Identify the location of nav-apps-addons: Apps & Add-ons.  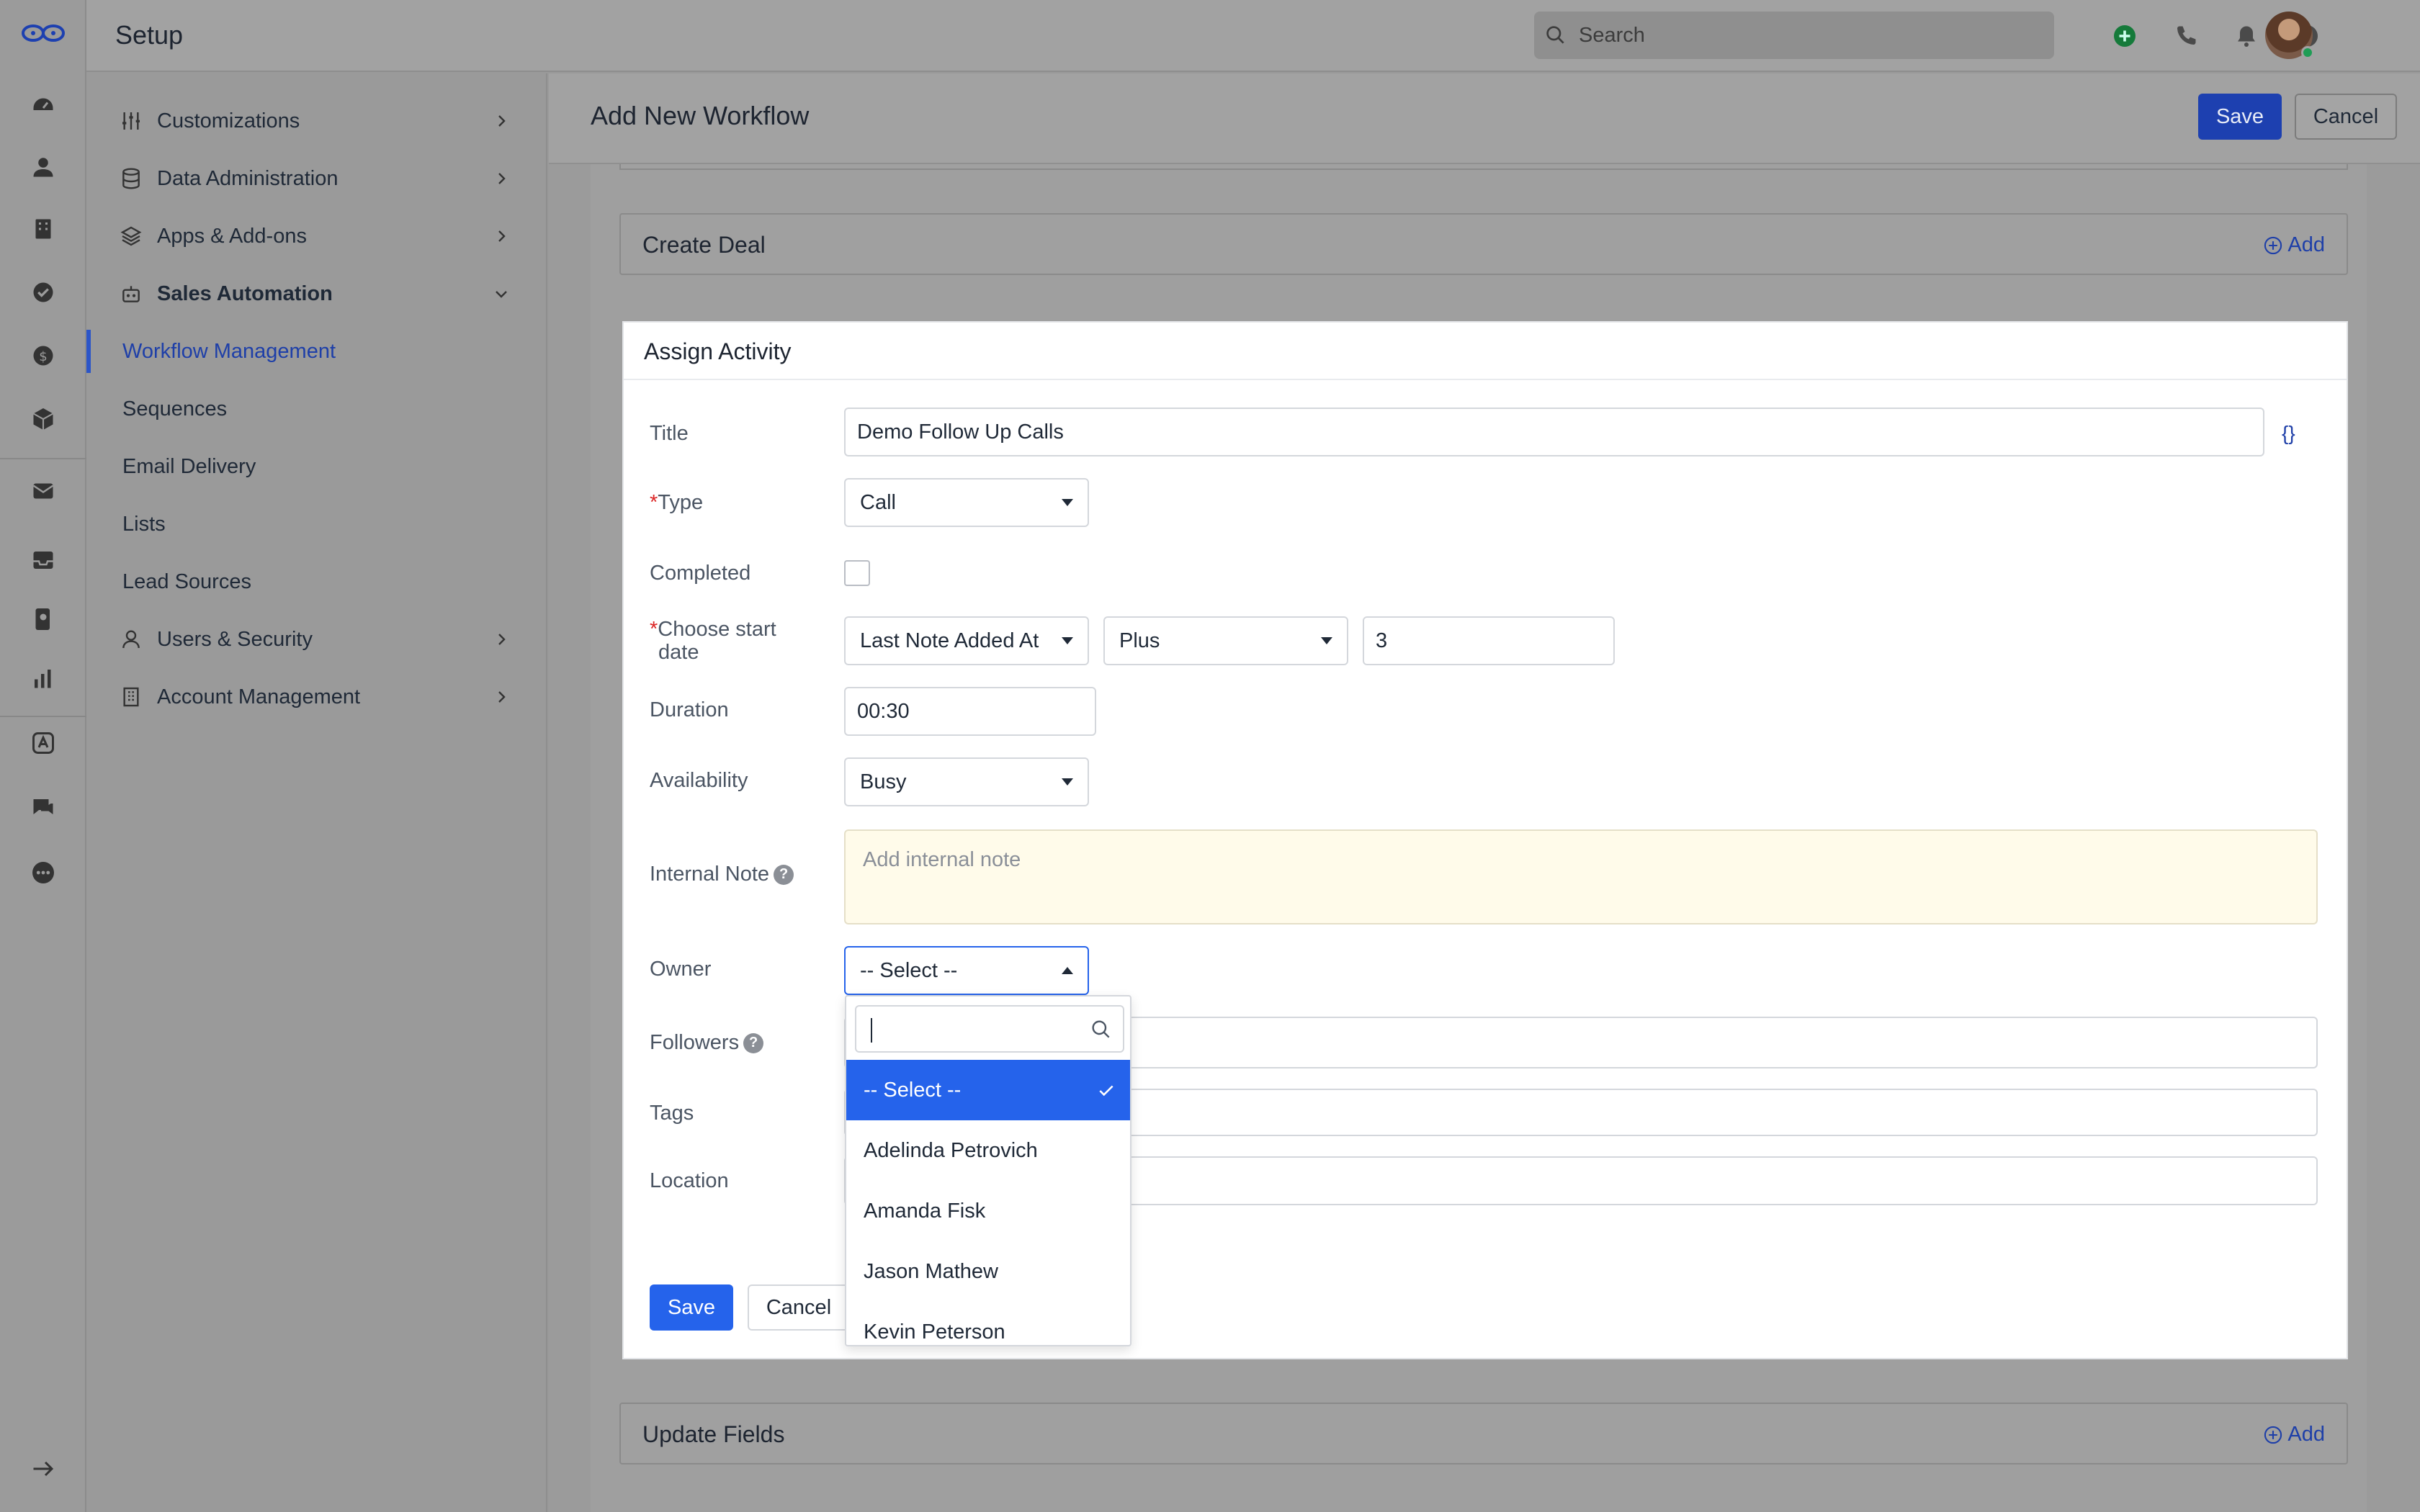
(316, 236).